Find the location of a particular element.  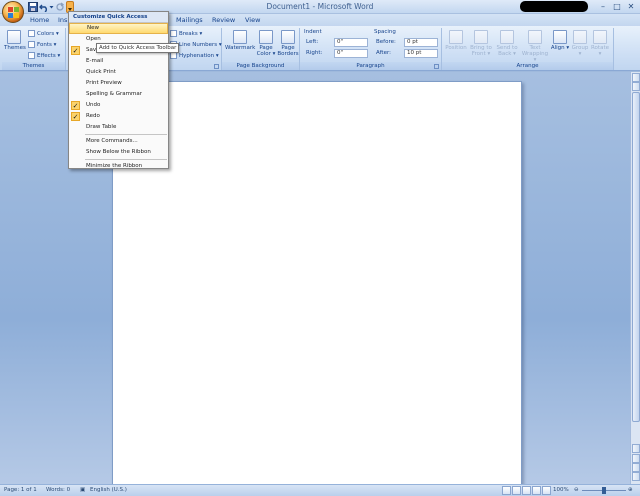

tab-insert: Ins is located at coordinates (62, 20).